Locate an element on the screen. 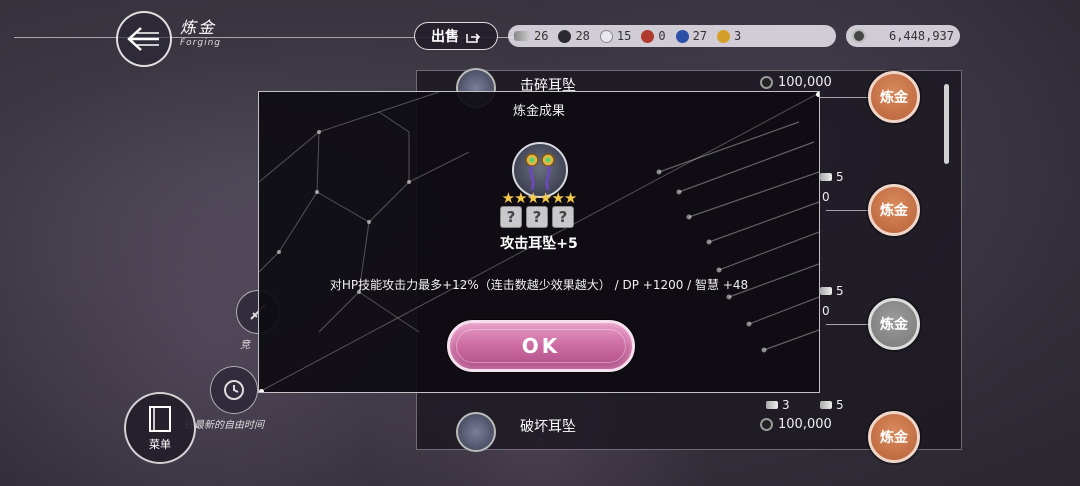  currency-value: 27 is located at coordinates (700, 36).